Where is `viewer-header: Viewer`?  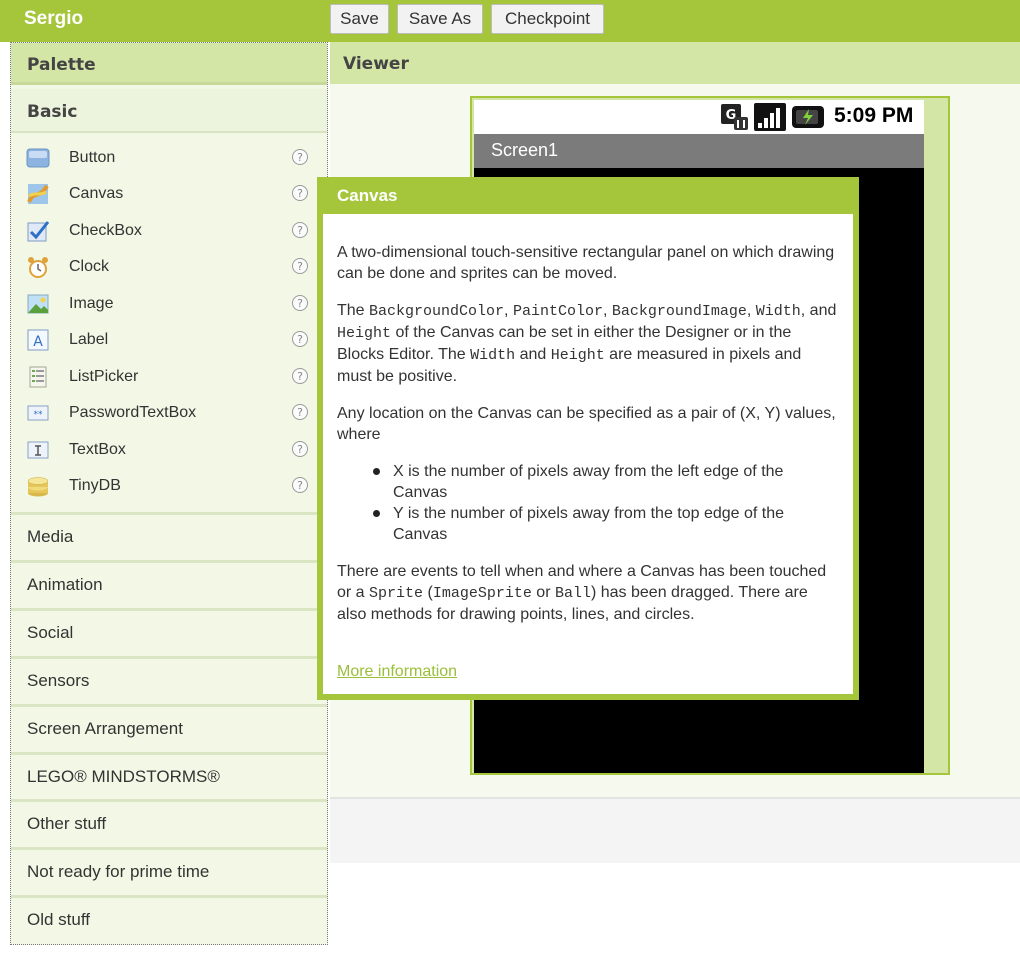
viewer-header: Viewer is located at coordinates (675, 63).